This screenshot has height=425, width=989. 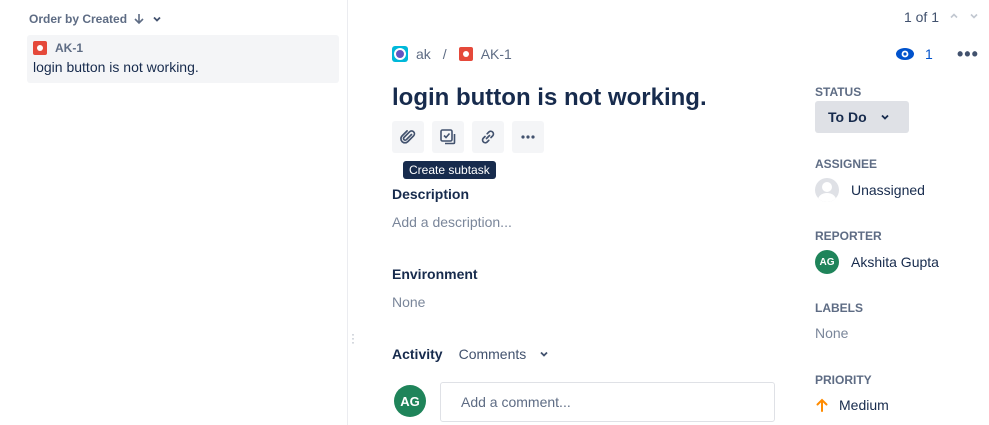 What do you see at coordinates (864, 405) in the screenshot?
I see `priority-value: Medium` at bounding box center [864, 405].